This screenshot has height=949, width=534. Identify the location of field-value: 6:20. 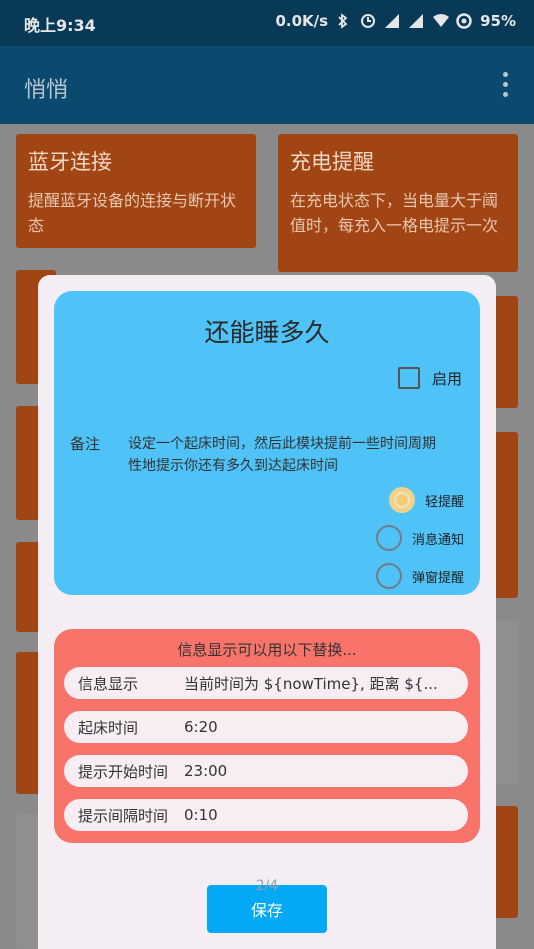
(326, 727).